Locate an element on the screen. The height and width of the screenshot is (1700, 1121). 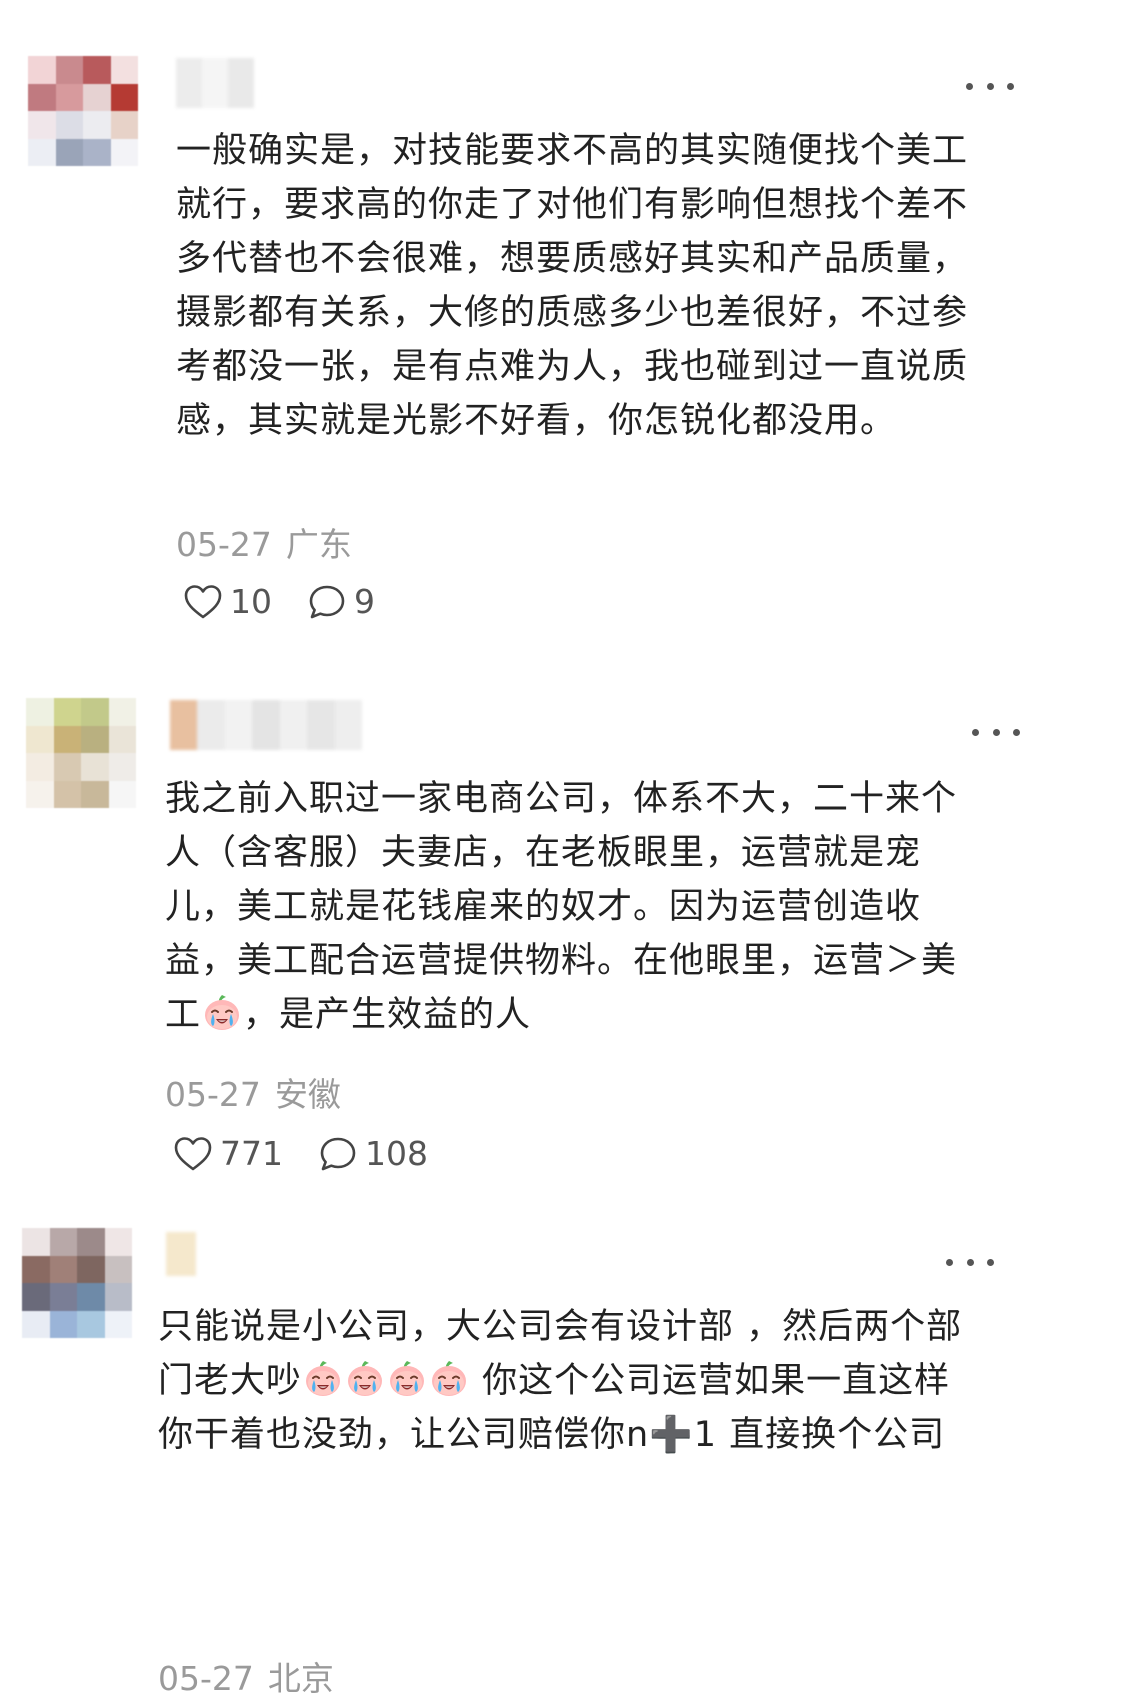
more-dots-icon is located at coordinates (970, 1262).